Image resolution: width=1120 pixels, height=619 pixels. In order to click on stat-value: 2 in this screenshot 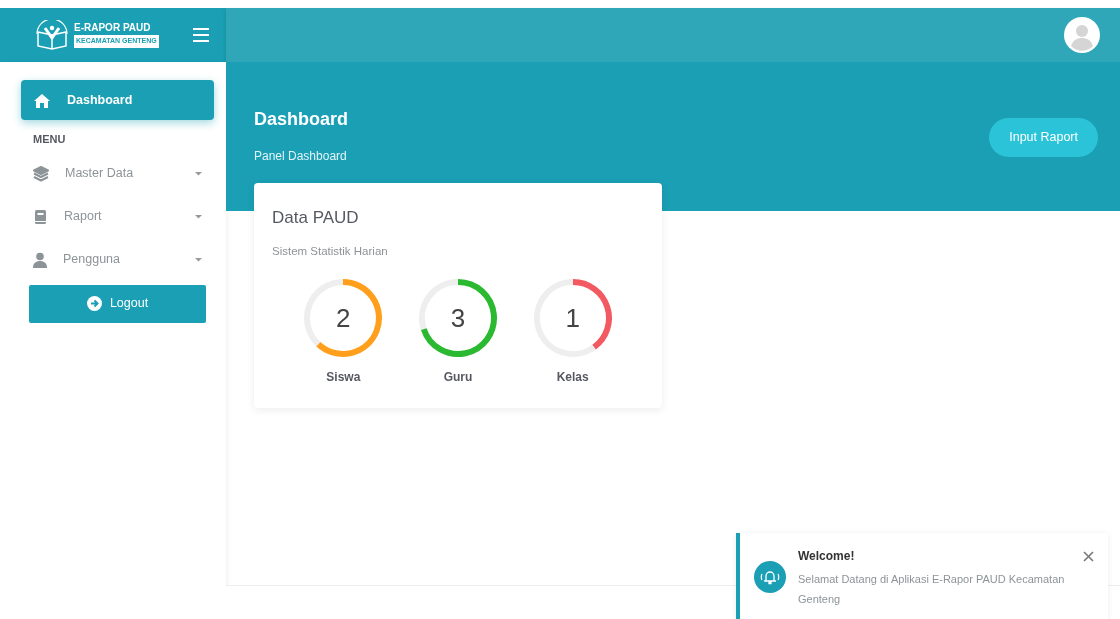, I will do `click(343, 318)`.